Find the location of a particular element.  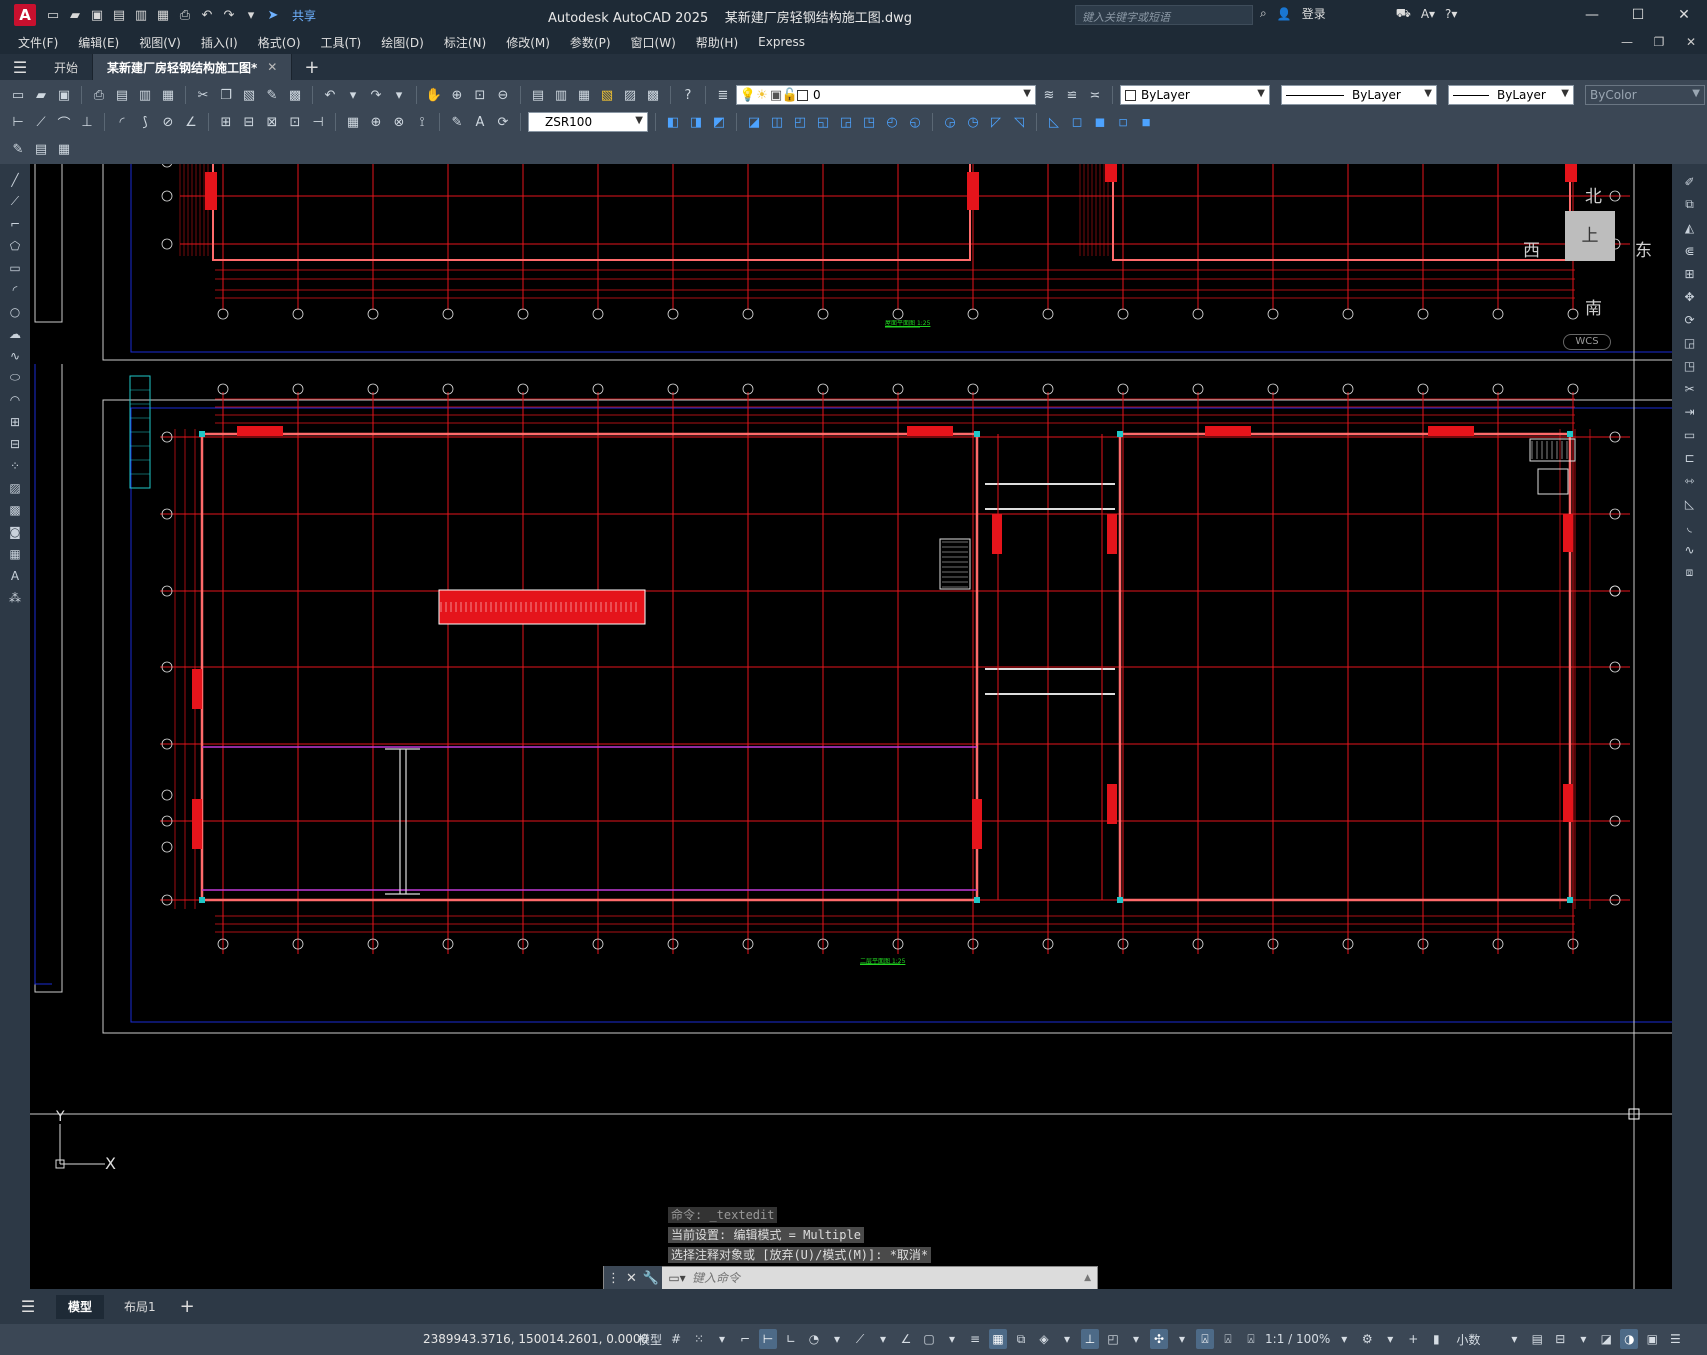

lock-ui-dropdown-icon: ▾ is located at coordinates (1583, 1339).